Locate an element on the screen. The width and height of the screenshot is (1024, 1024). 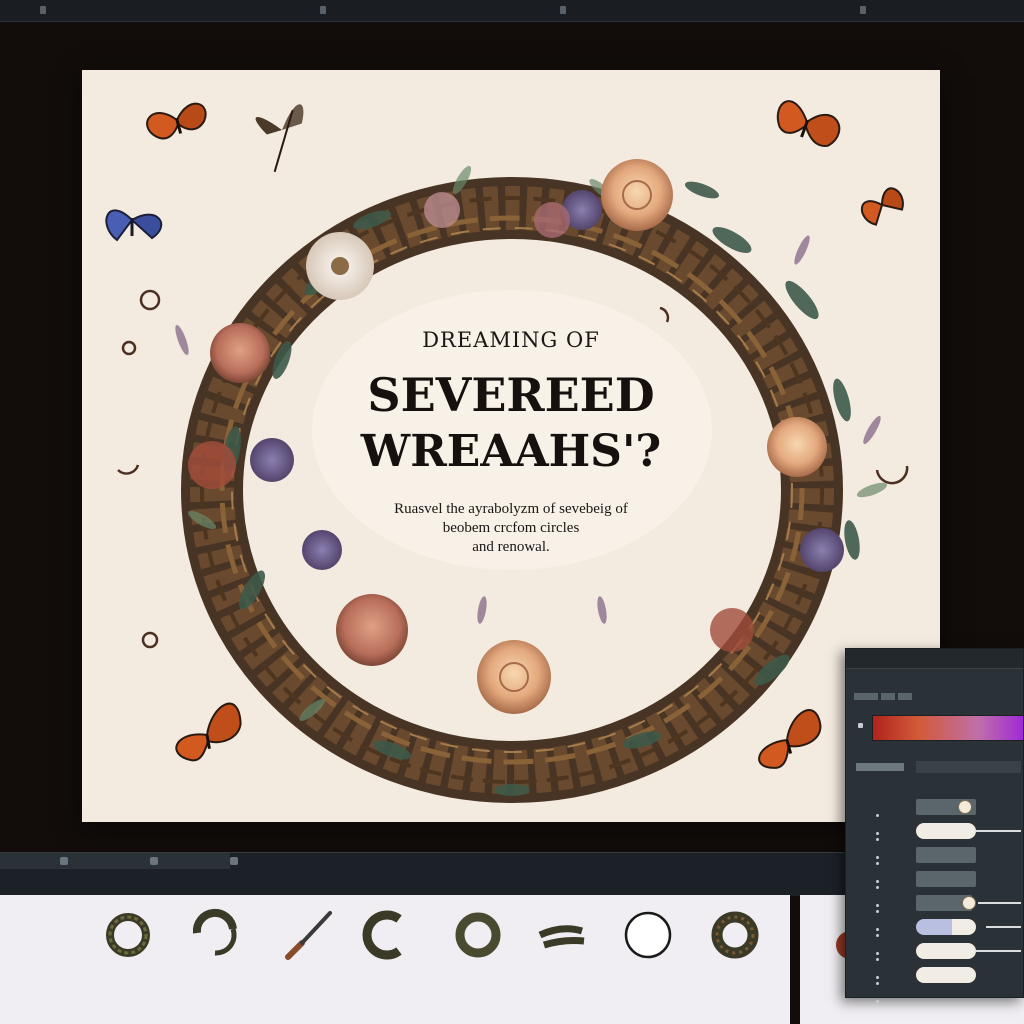
swatch-toggle is located at coordinates (860, 725).